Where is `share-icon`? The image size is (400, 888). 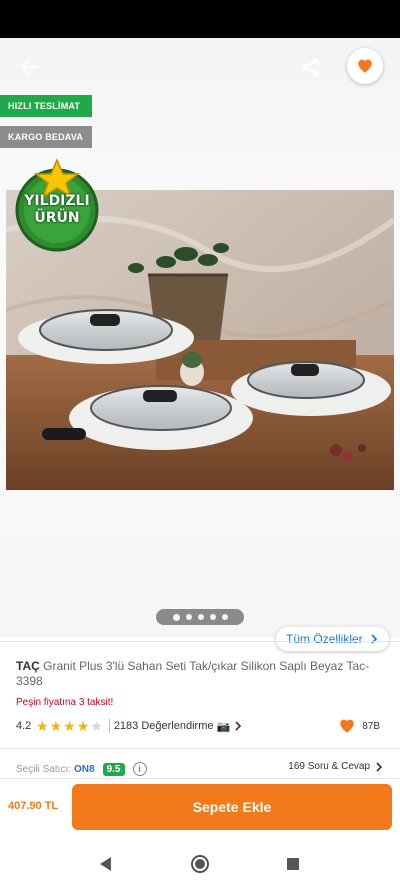
share-icon is located at coordinates (310, 67).